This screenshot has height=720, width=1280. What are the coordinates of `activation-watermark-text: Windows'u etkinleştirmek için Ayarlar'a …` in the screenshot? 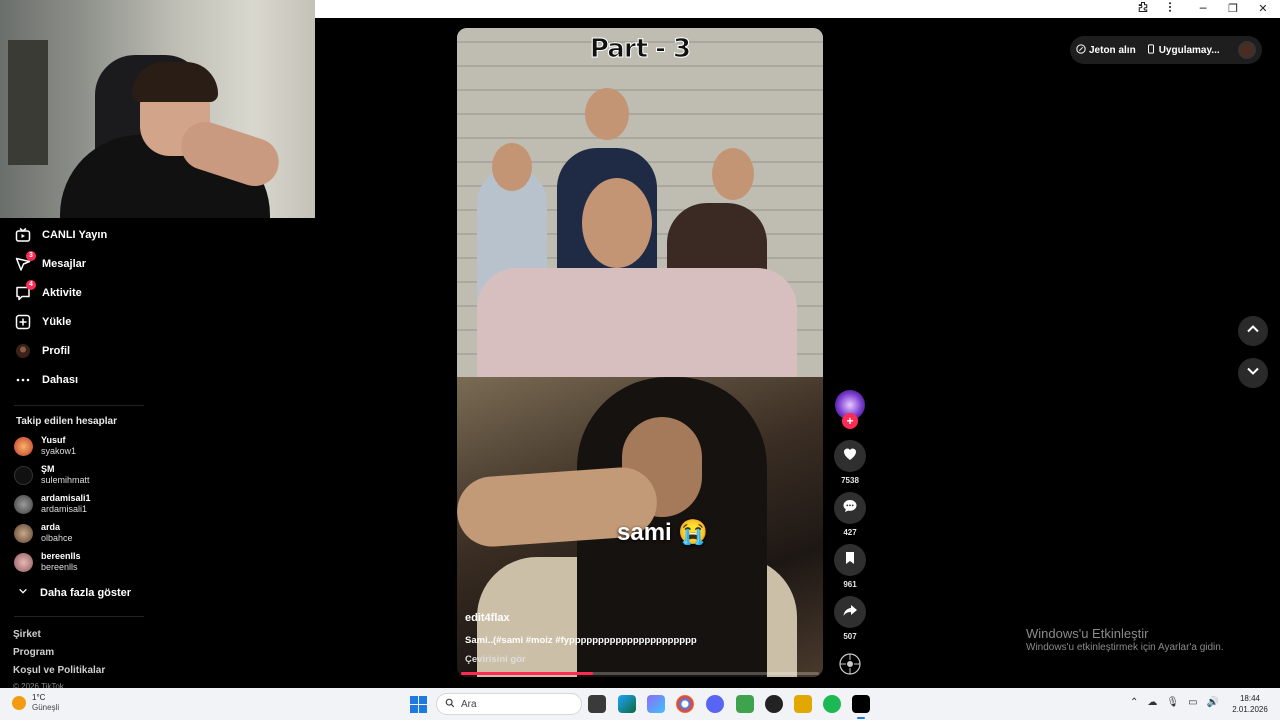 It's located at (1125, 647).